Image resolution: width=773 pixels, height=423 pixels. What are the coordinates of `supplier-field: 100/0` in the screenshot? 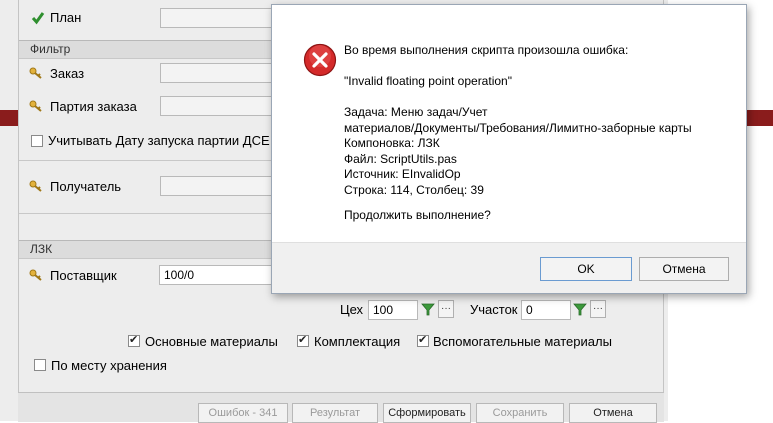 It's located at (219, 275).